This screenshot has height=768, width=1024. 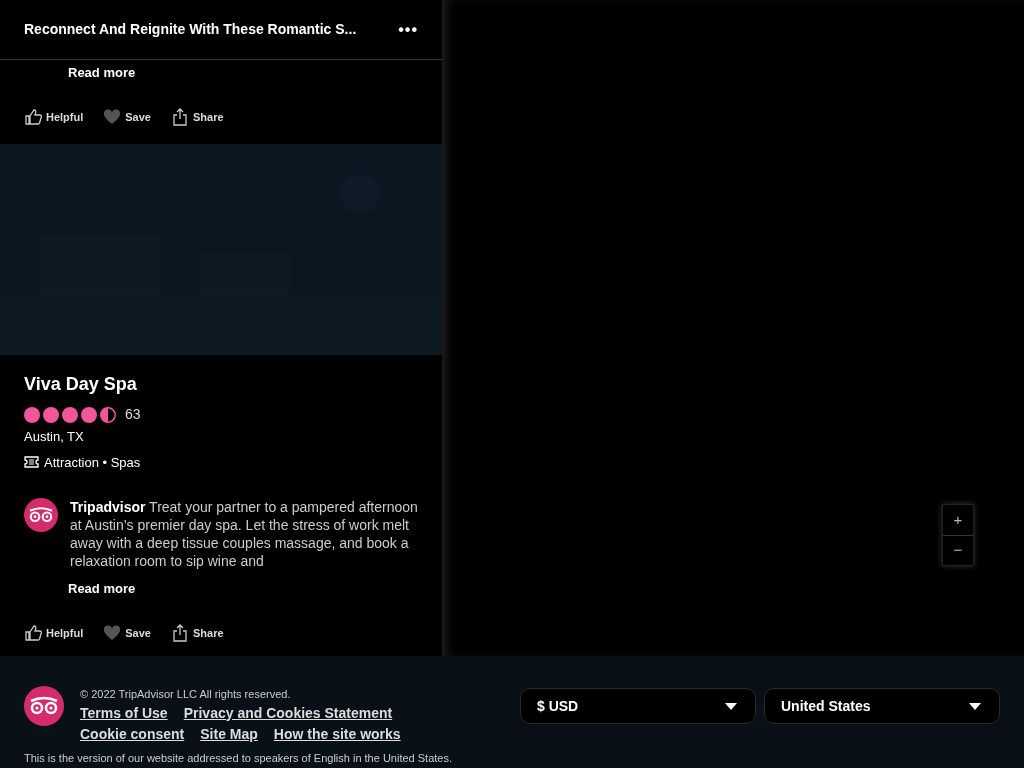 I want to click on more-options-button: •••, so click(x=408, y=29).